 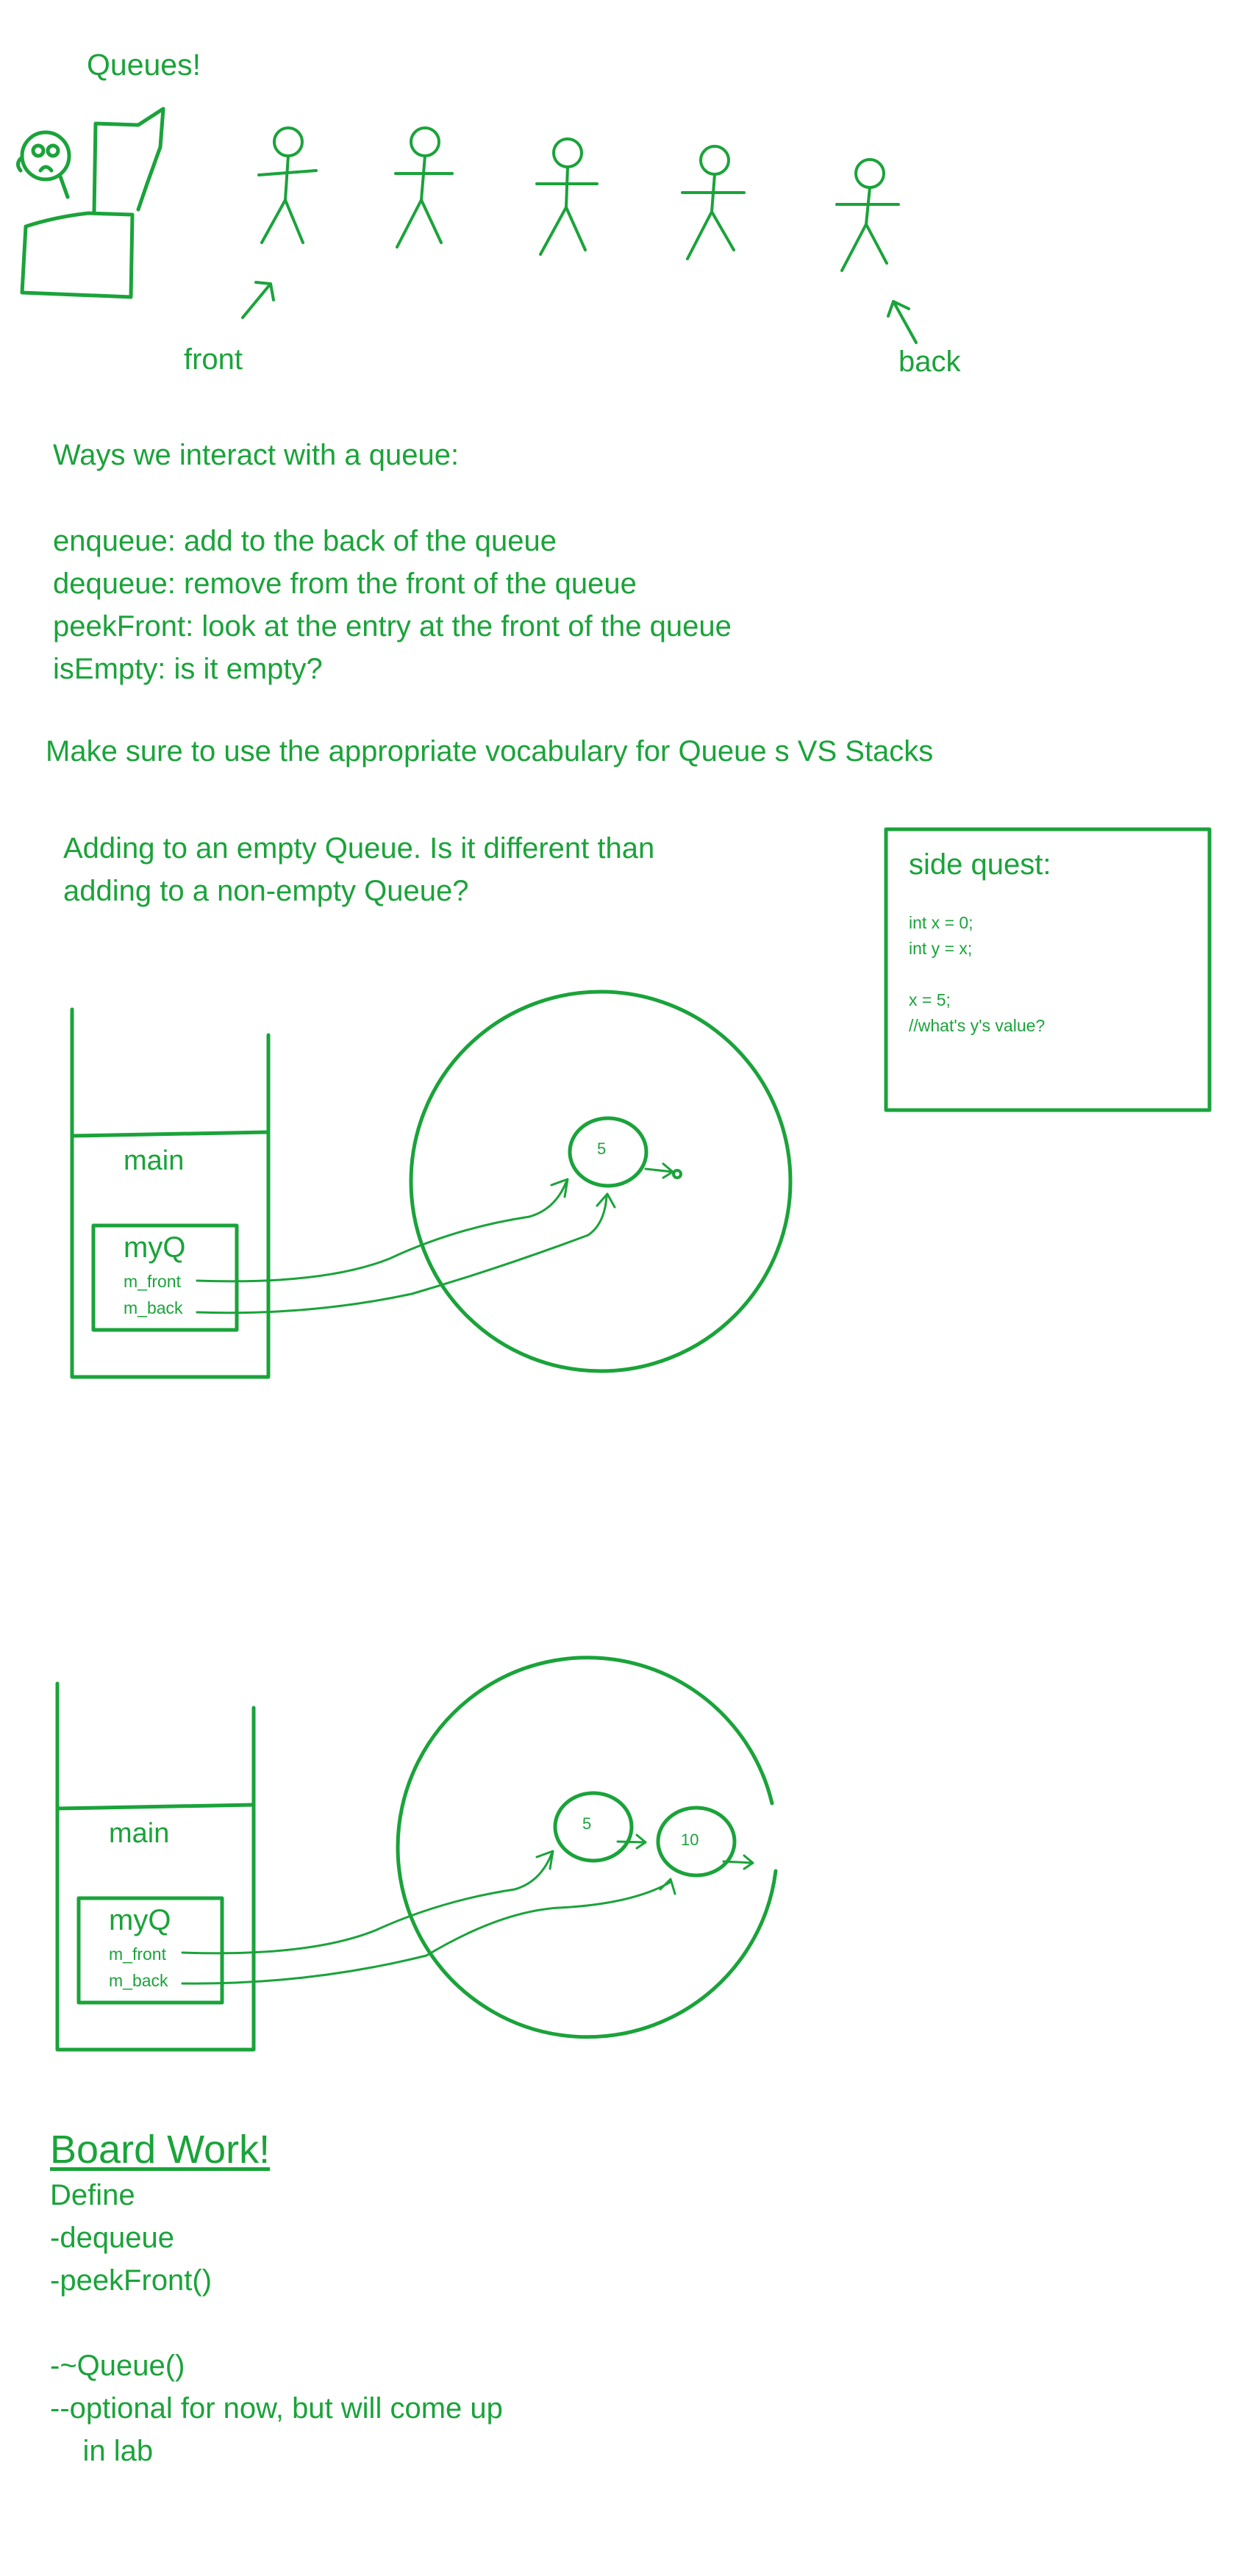 What do you see at coordinates (276, 2408) in the screenshot?
I see `board-work-line-6: --optional for now, but will come up` at bounding box center [276, 2408].